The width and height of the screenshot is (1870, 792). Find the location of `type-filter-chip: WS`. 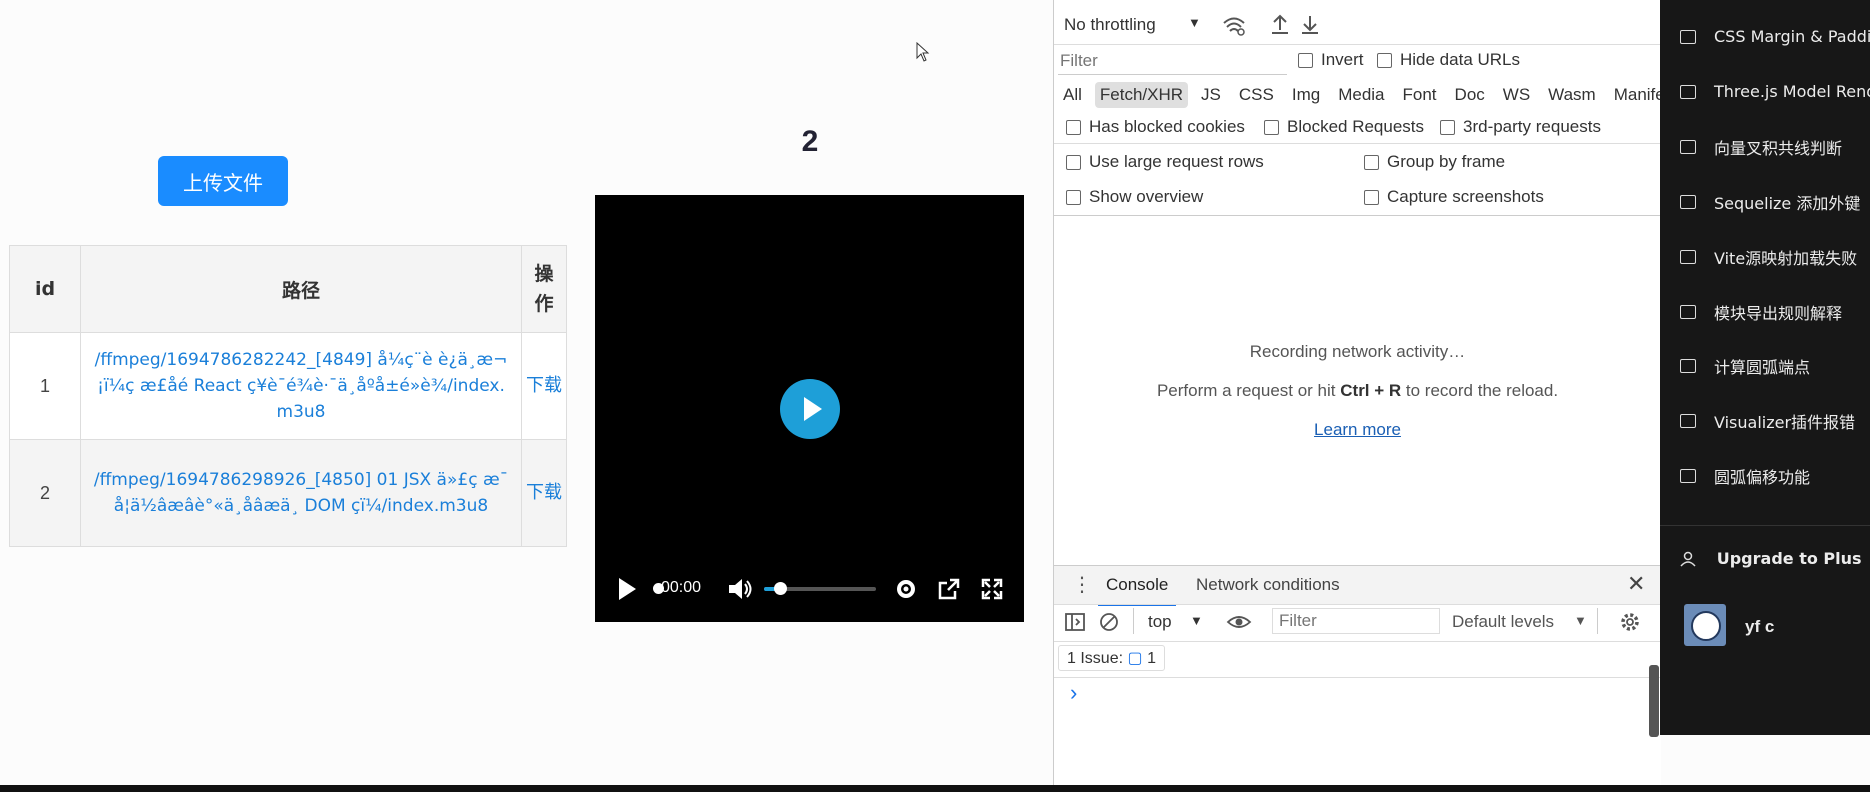

type-filter-chip: WS is located at coordinates (1516, 95).